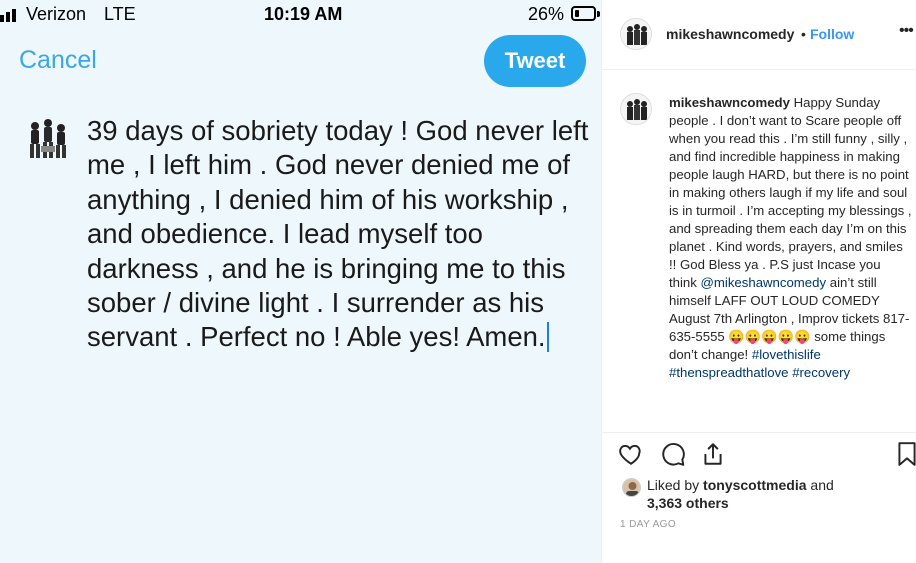 This screenshot has height=563, width=916. Describe the element at coordinates (673, 454) in the screenshot. I see `comment-icon` at that location.